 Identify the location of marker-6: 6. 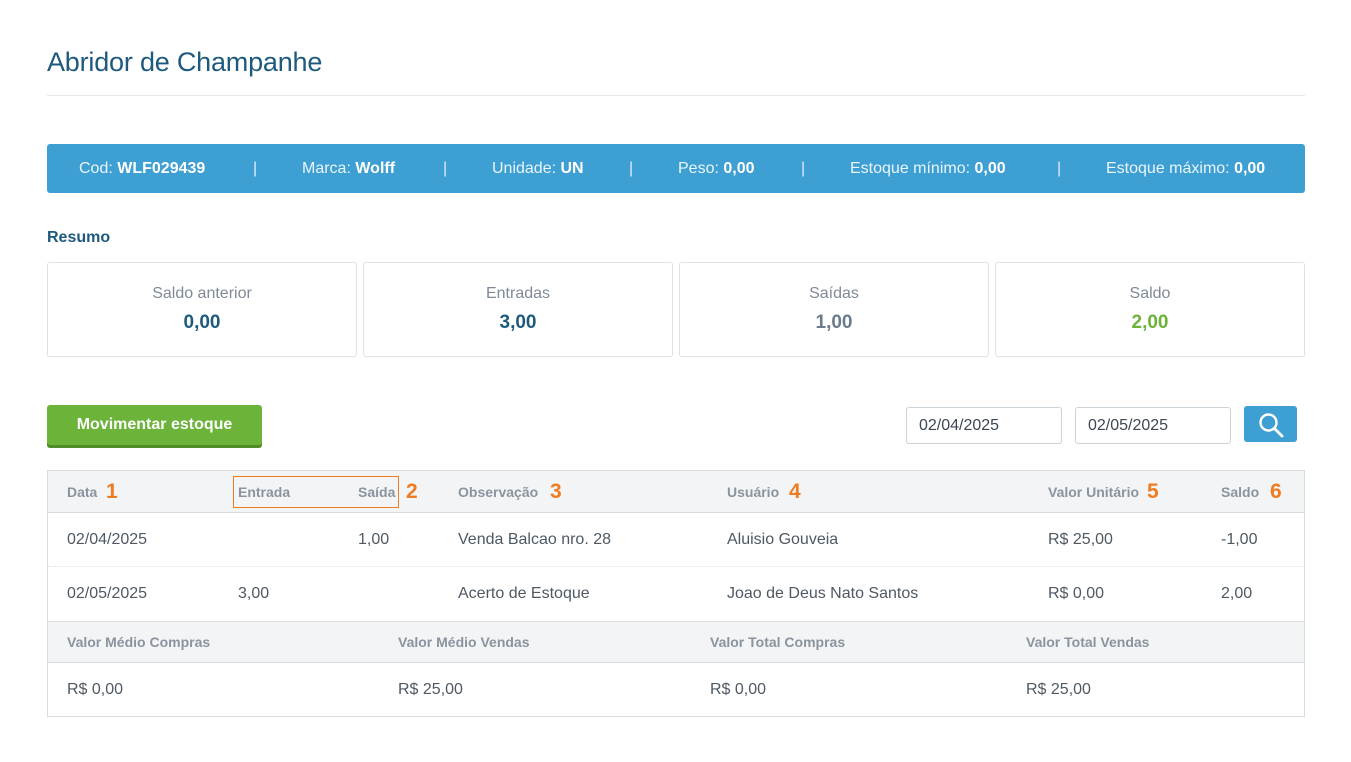
(1276, 491).